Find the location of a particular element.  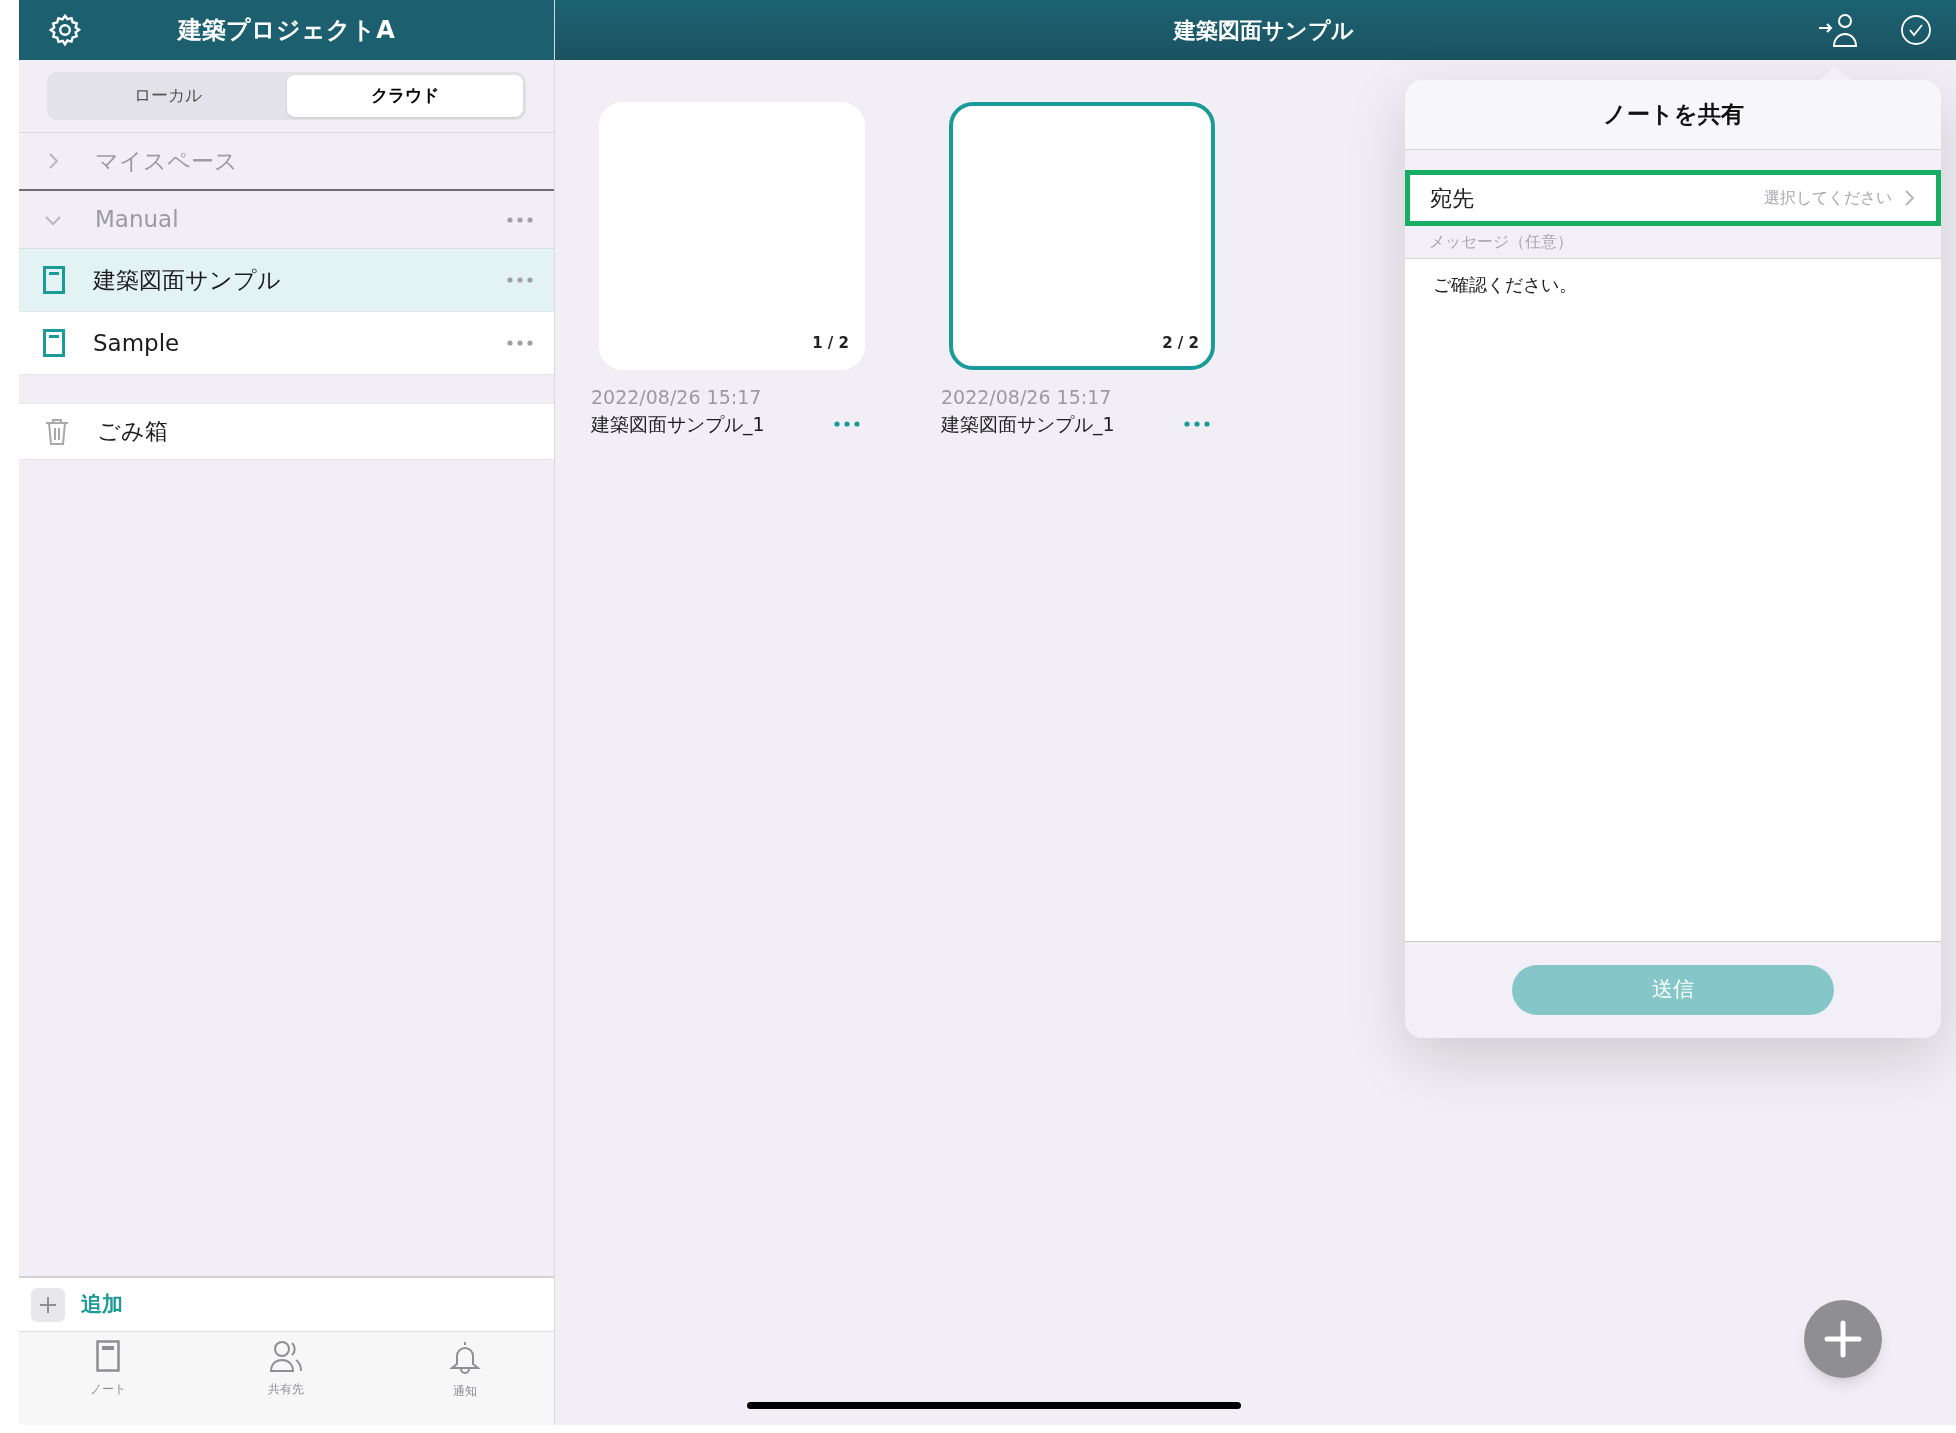

segment-tab: クラウド is located at coordinates (404, 96).